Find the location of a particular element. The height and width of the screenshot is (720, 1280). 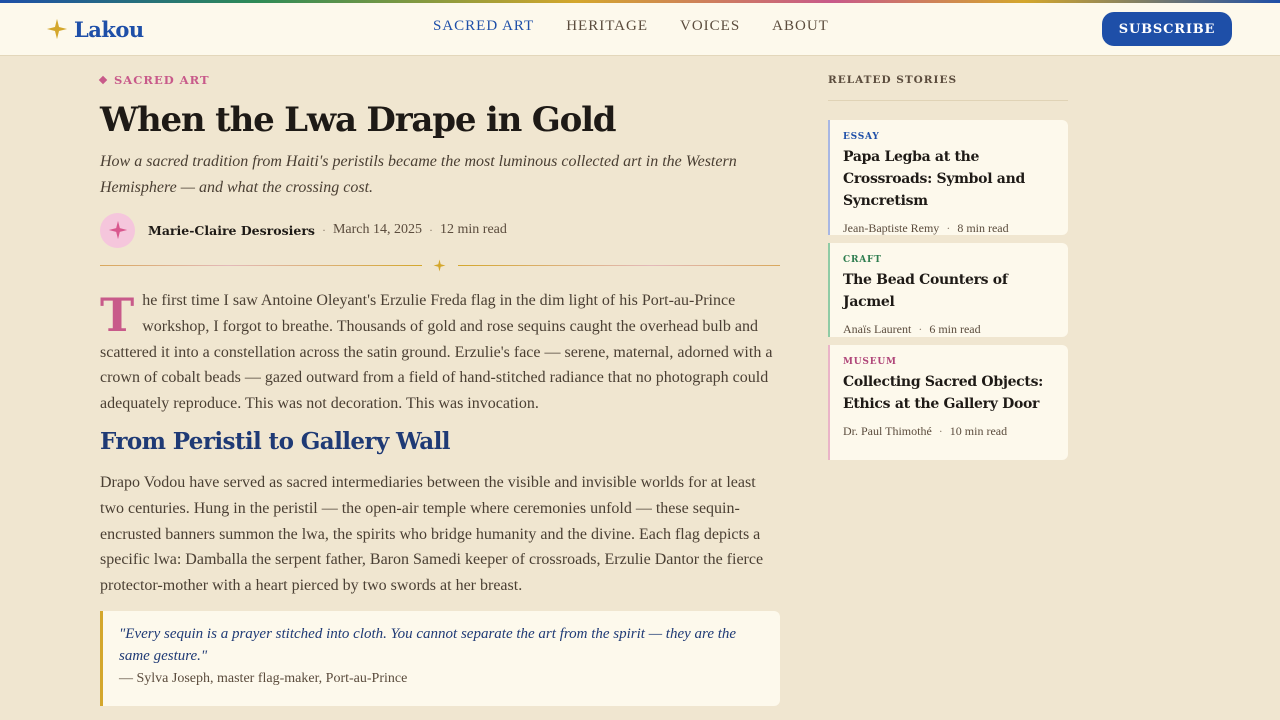

star-logo-icon is located at coordinates (57, 29).